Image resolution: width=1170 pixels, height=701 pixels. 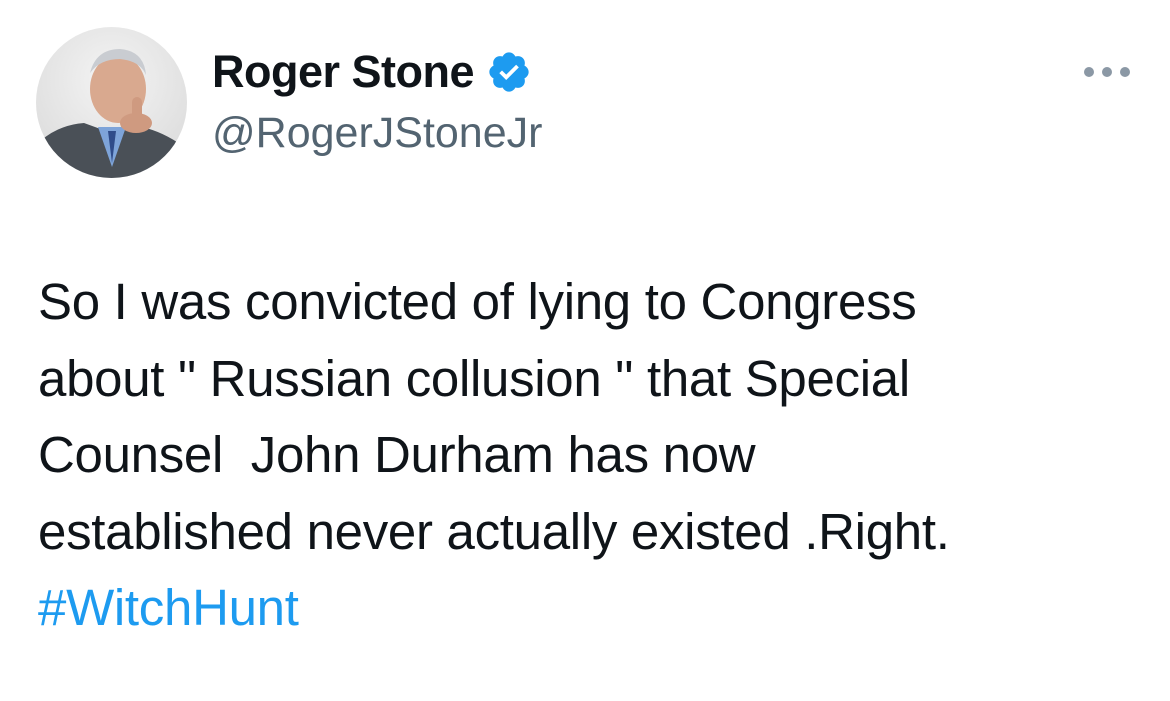 I want to click on tweet-text-line: about " Russian collusion " that Special, so click(x=474, y=378).